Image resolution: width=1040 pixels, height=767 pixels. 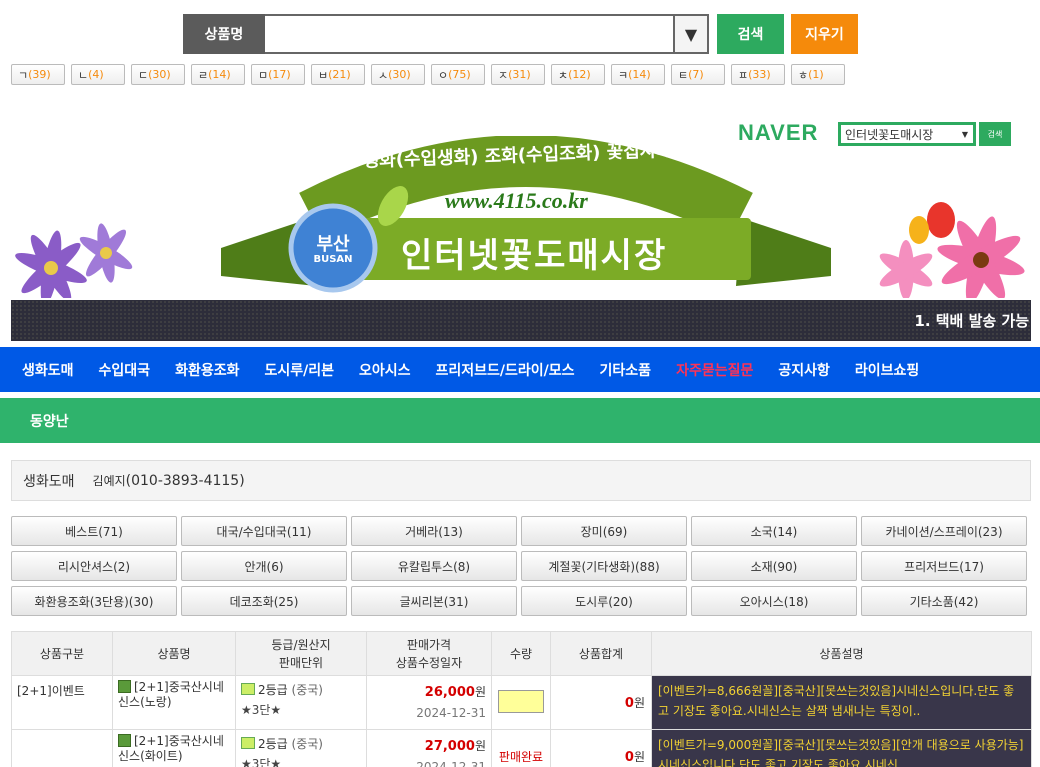 What do you see at coordinates (74, 260) in the screenshot?
I see `purple-flowers-image` at bounding box center [74, 260].